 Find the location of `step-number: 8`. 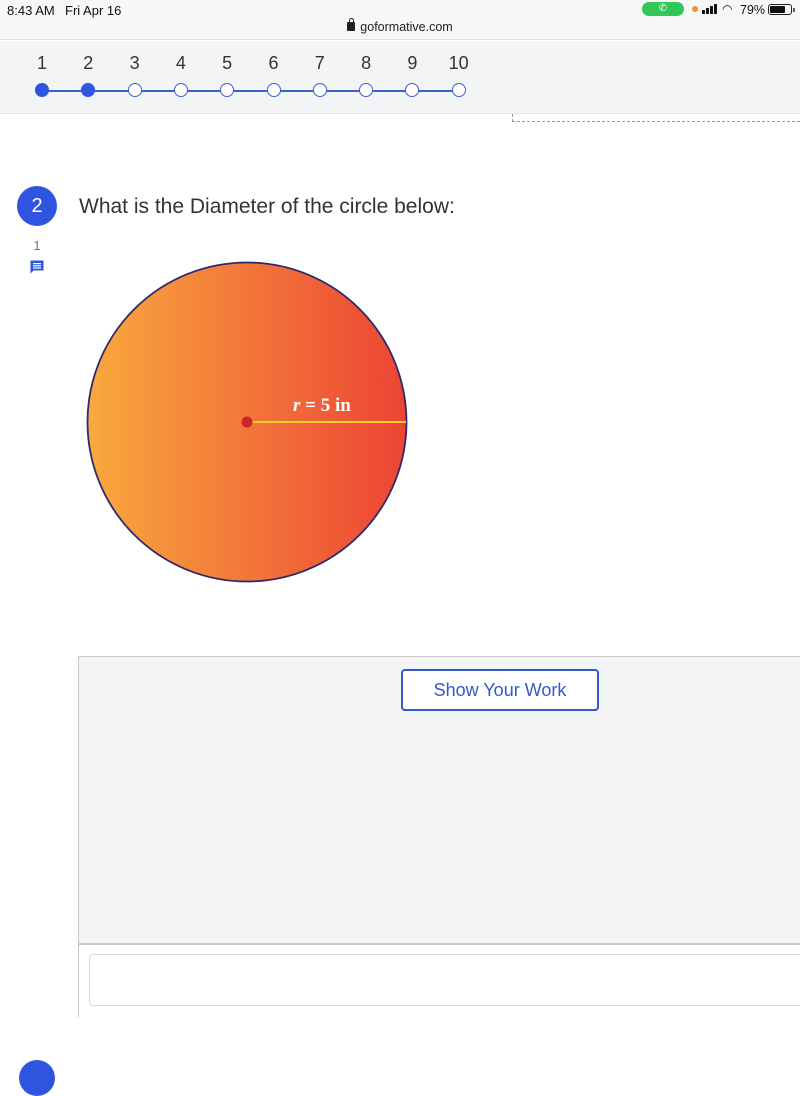

step-number: 8 is located at coordinates (366, 63).